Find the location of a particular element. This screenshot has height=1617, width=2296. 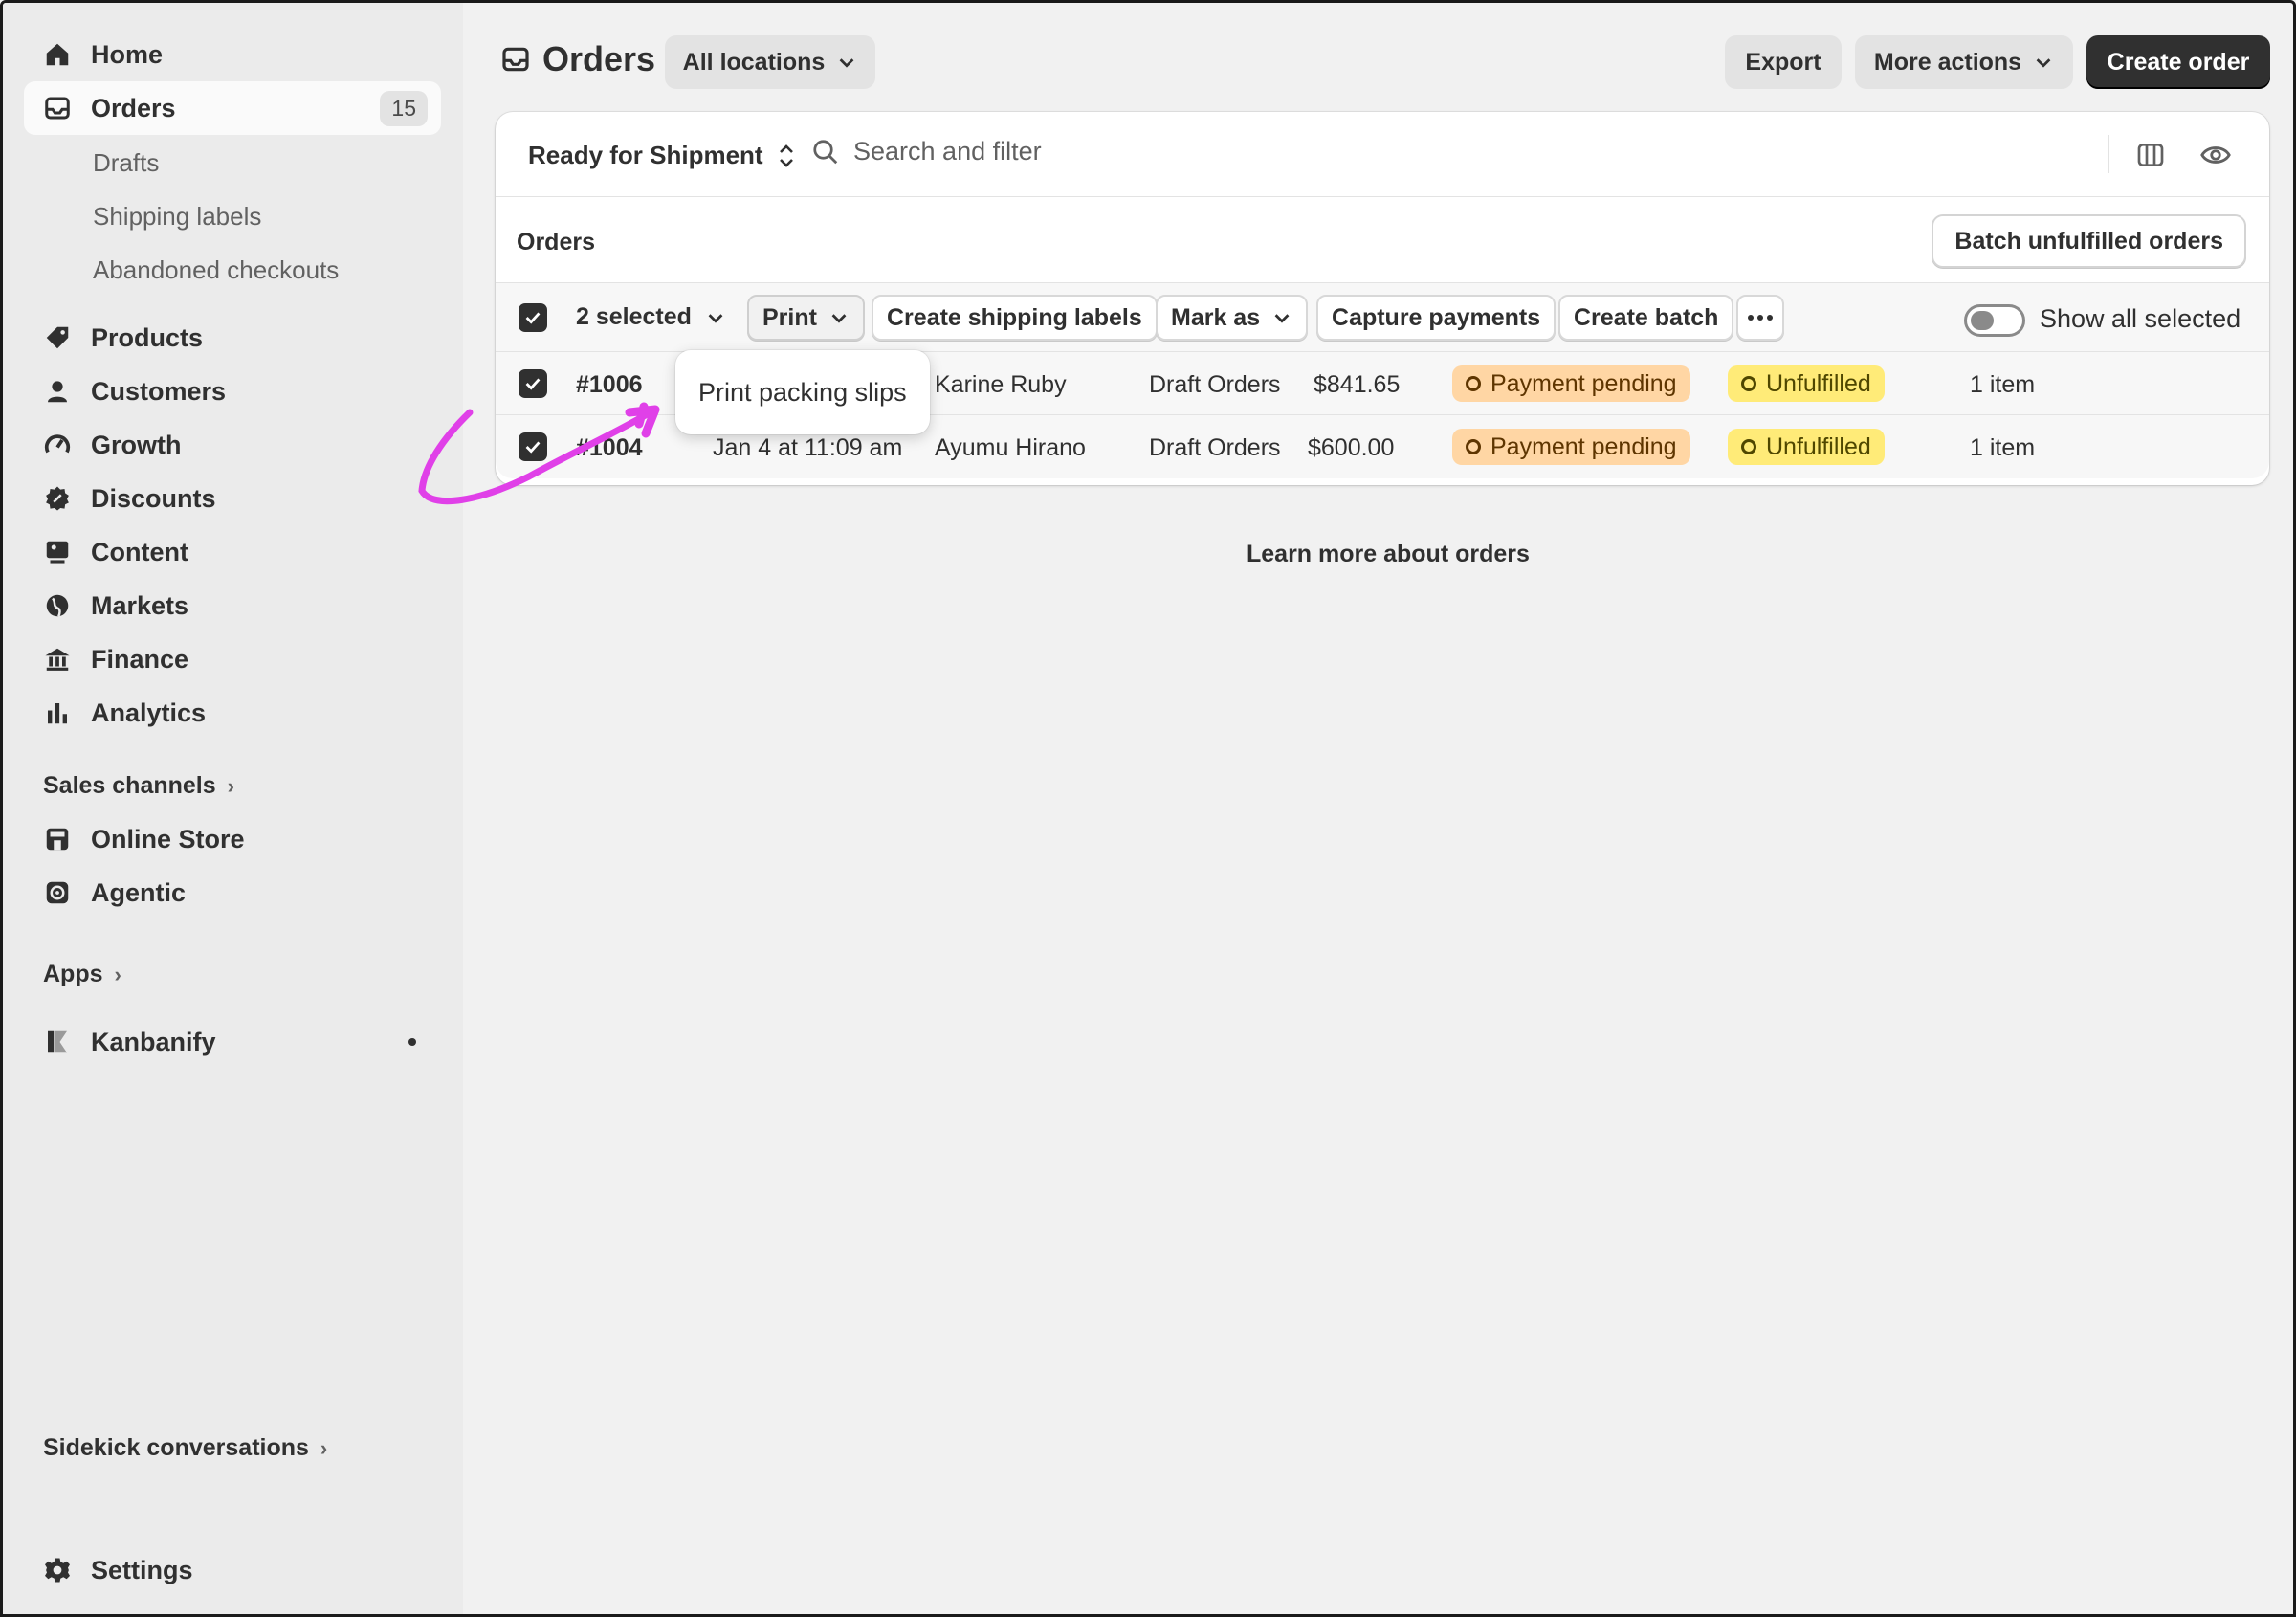

select-all-checkbox is located at coordinates (533, 317).